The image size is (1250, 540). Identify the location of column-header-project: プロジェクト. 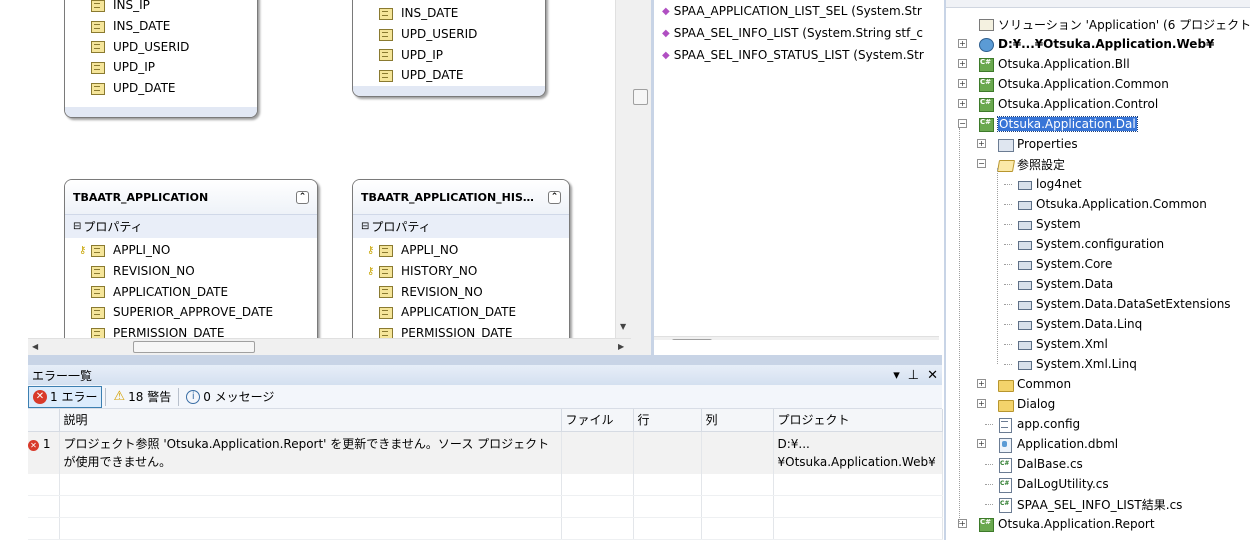
(858, 420).